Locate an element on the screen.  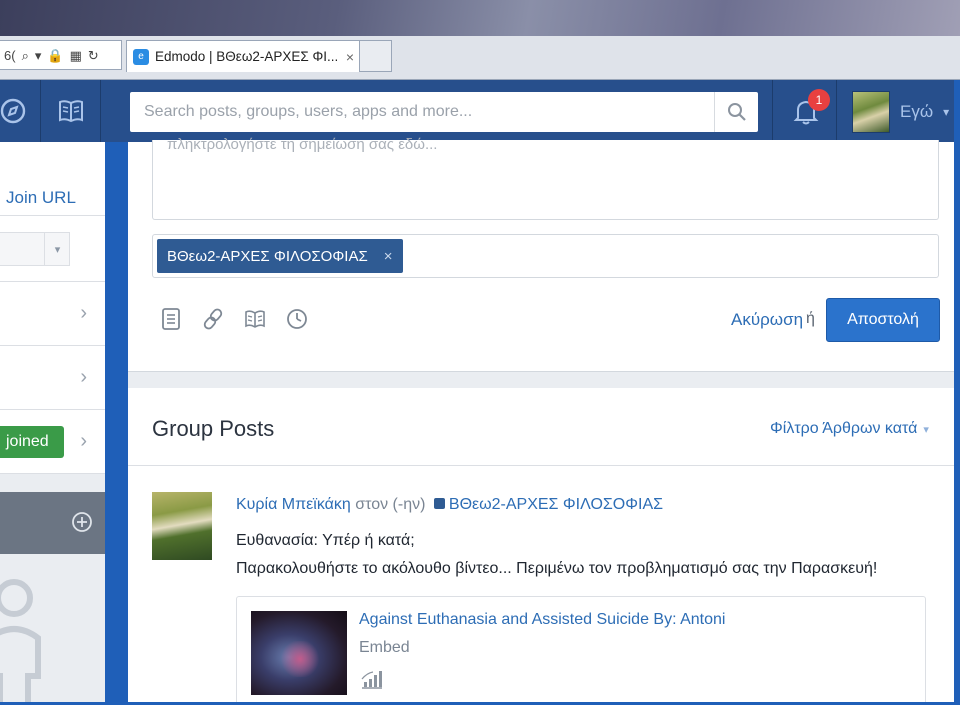
search-icon: ⌕ is located at coordinates (25, 55).